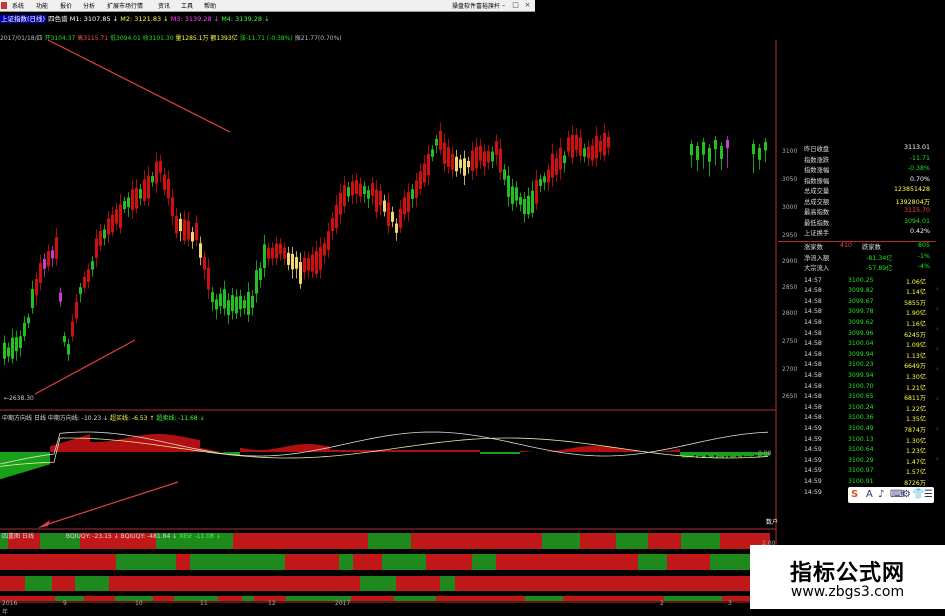 This screenshot has width=945, height=616. What do you see at coordinates (515, 5) in the screenshot?
I see `maximize-icon: □` at bounding box center [515, 5].